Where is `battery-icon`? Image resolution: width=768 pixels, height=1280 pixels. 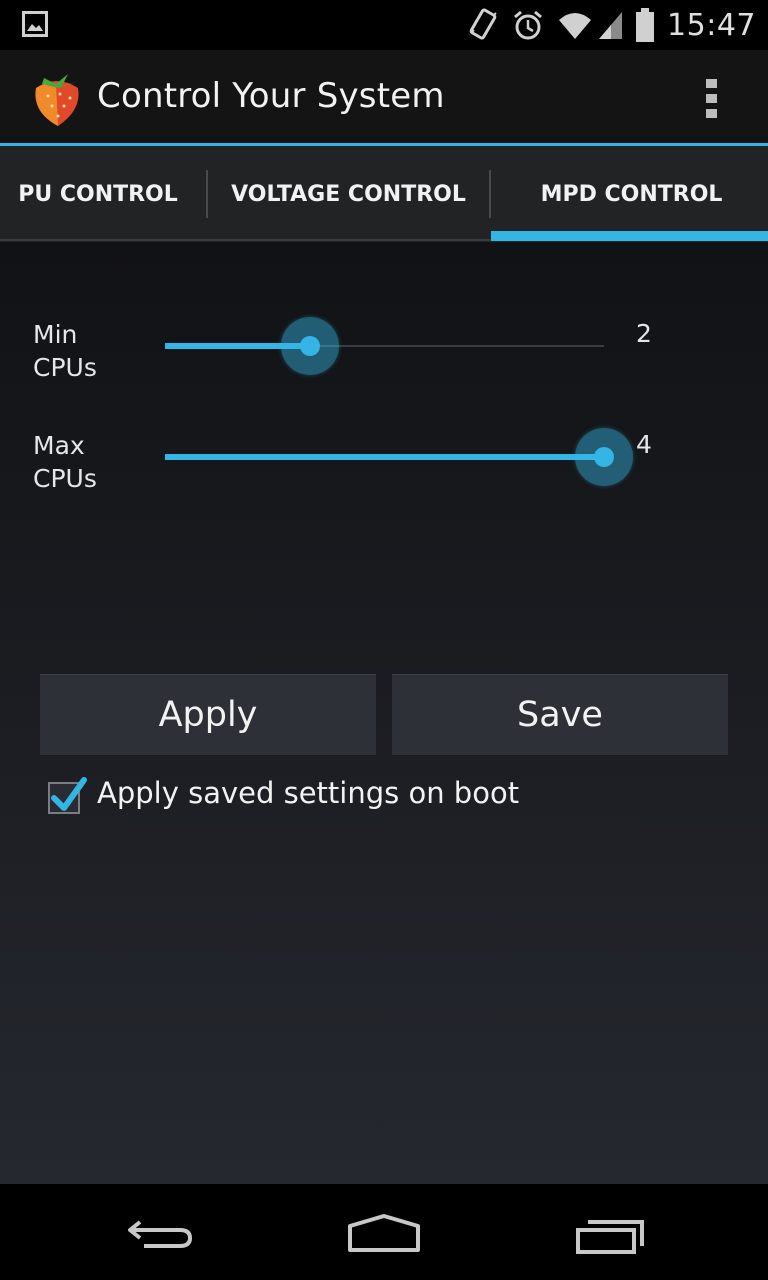
battery-icon is located at coordinates (645, 25).